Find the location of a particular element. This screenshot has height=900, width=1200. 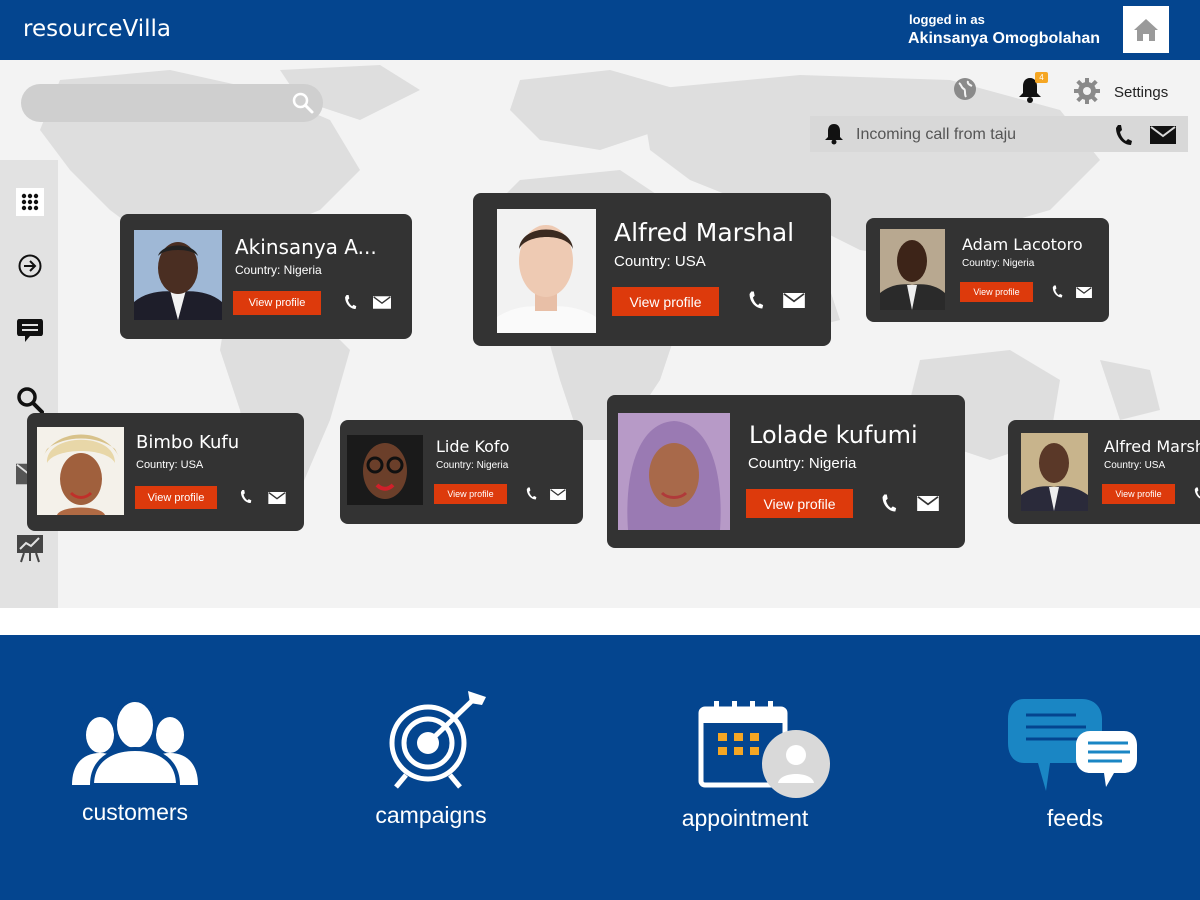

search-bar is located at coordinates (172, 103).